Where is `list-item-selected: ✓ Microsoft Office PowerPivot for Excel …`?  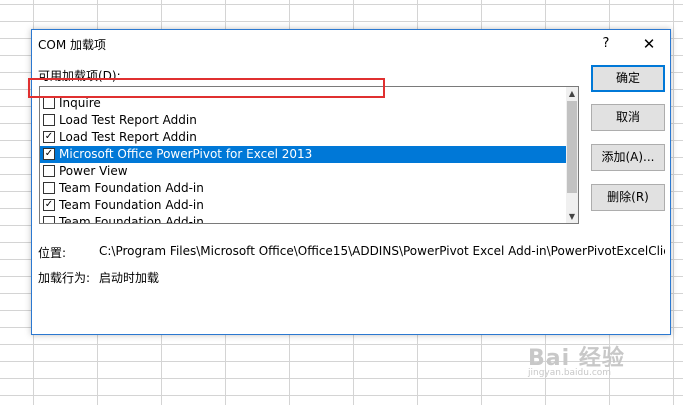 list-item-selected: ✓ Microsoft Office PowerPivot for Excel … is located at coordinates (303, 154).